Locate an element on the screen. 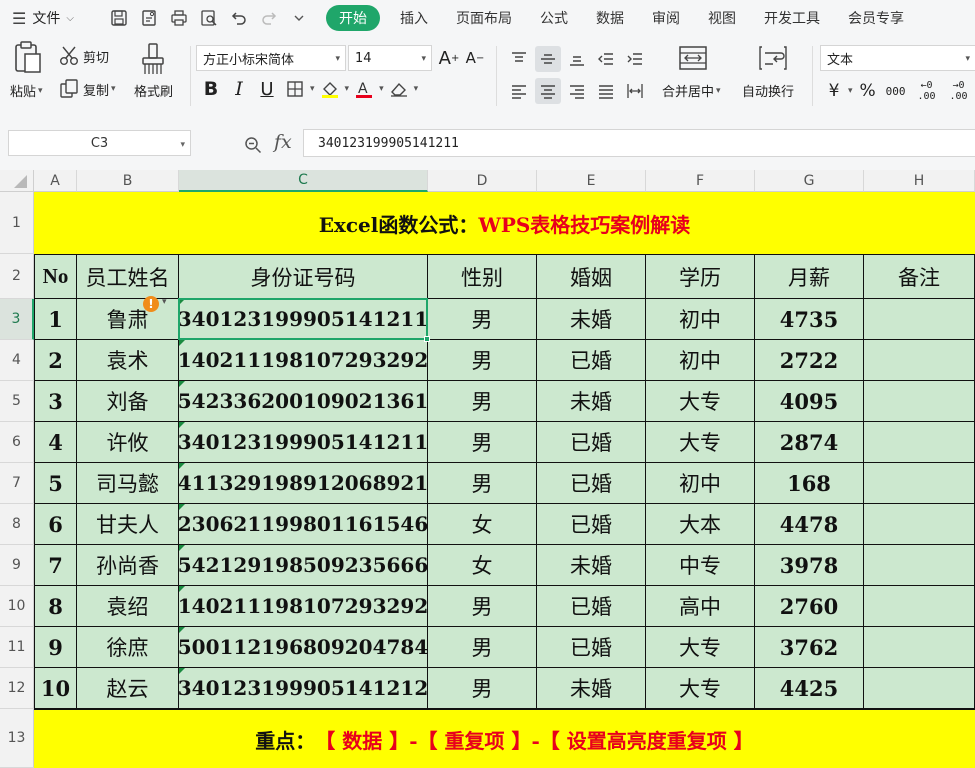 This screenshot has height=768, width=975. border-icon is located at coordinates (295, 89).